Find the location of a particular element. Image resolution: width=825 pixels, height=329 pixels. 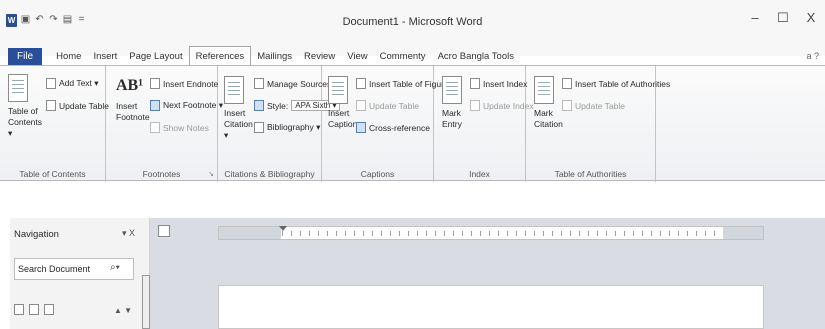

insert-authorities-label: Insert Table of Authorities is located at coordinates (623, 83).